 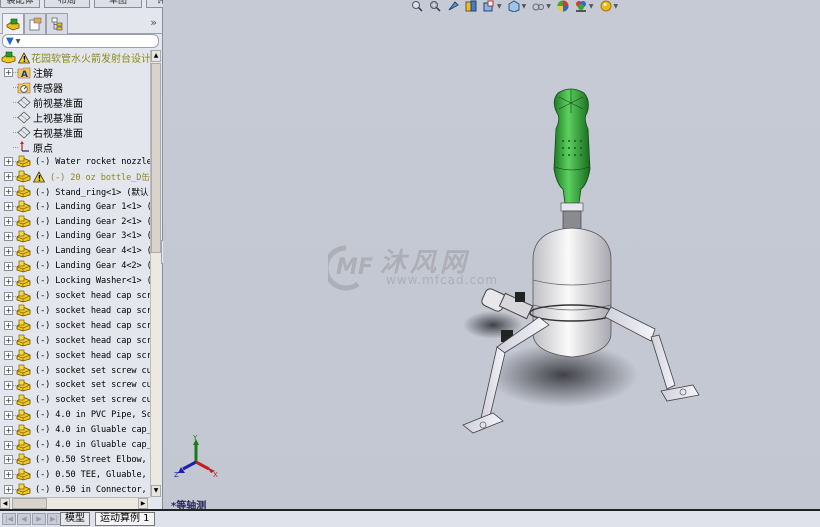 What do you see at coordinates (153, 22) in the screenshot?
I see `expand-panel-button: »` at bounding box center [153, 22].